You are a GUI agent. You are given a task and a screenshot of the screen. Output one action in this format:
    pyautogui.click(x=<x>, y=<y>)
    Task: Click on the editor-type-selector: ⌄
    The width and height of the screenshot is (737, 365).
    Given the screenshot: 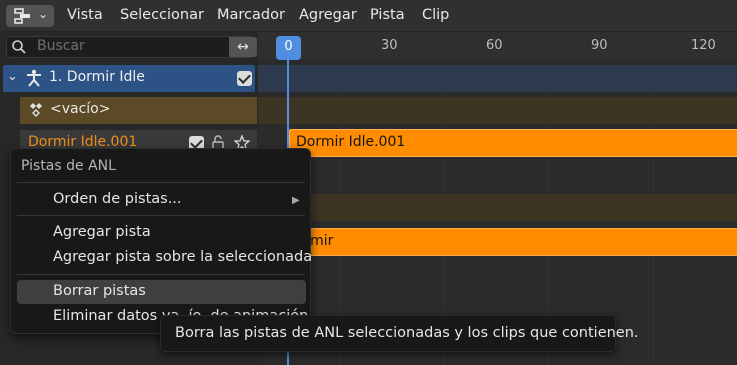 What is the action you would take?
    pyautogui.click(x=30, y=16)
    